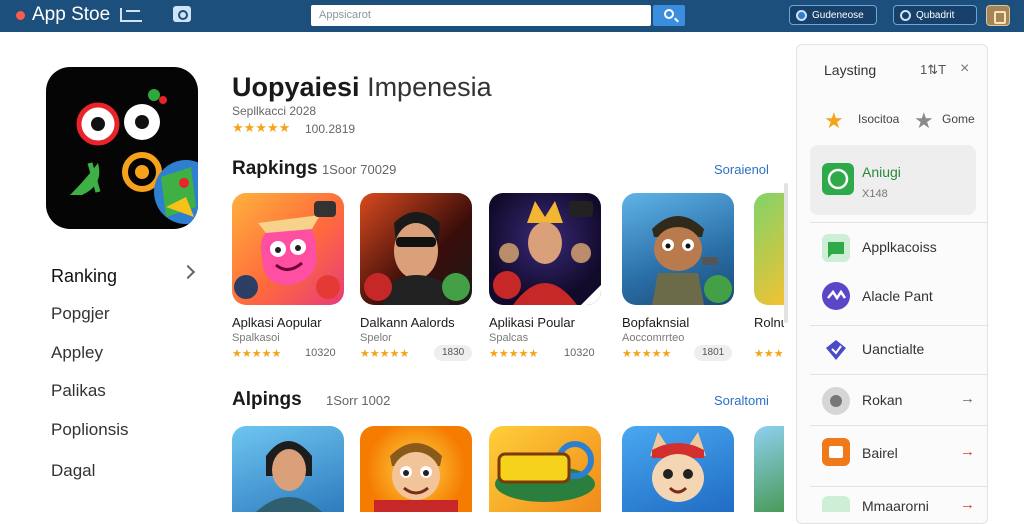  I want to click on star-icon: ★, so click(834, 120).